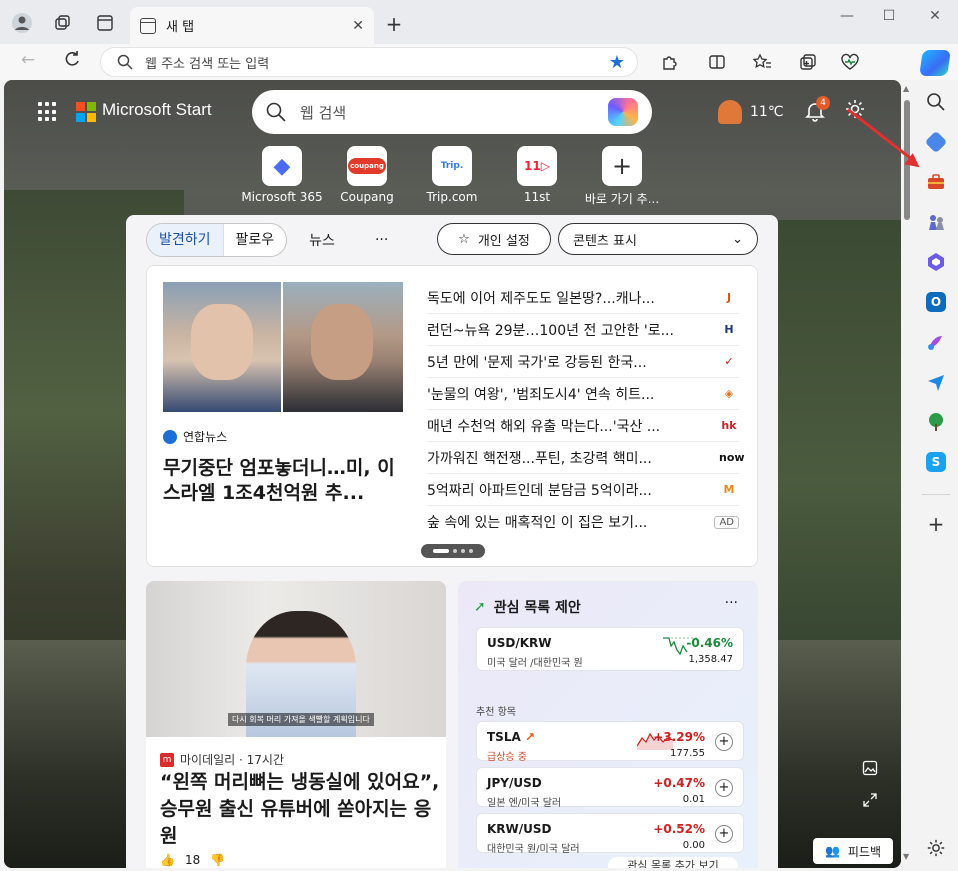 This screenshot has height=871, width=958. Describe the element at coordinates (583, 298) in the screenshot. I see `headline-item: 독도에 이어 제주도도 일본땅?...캐나... J` at that location.